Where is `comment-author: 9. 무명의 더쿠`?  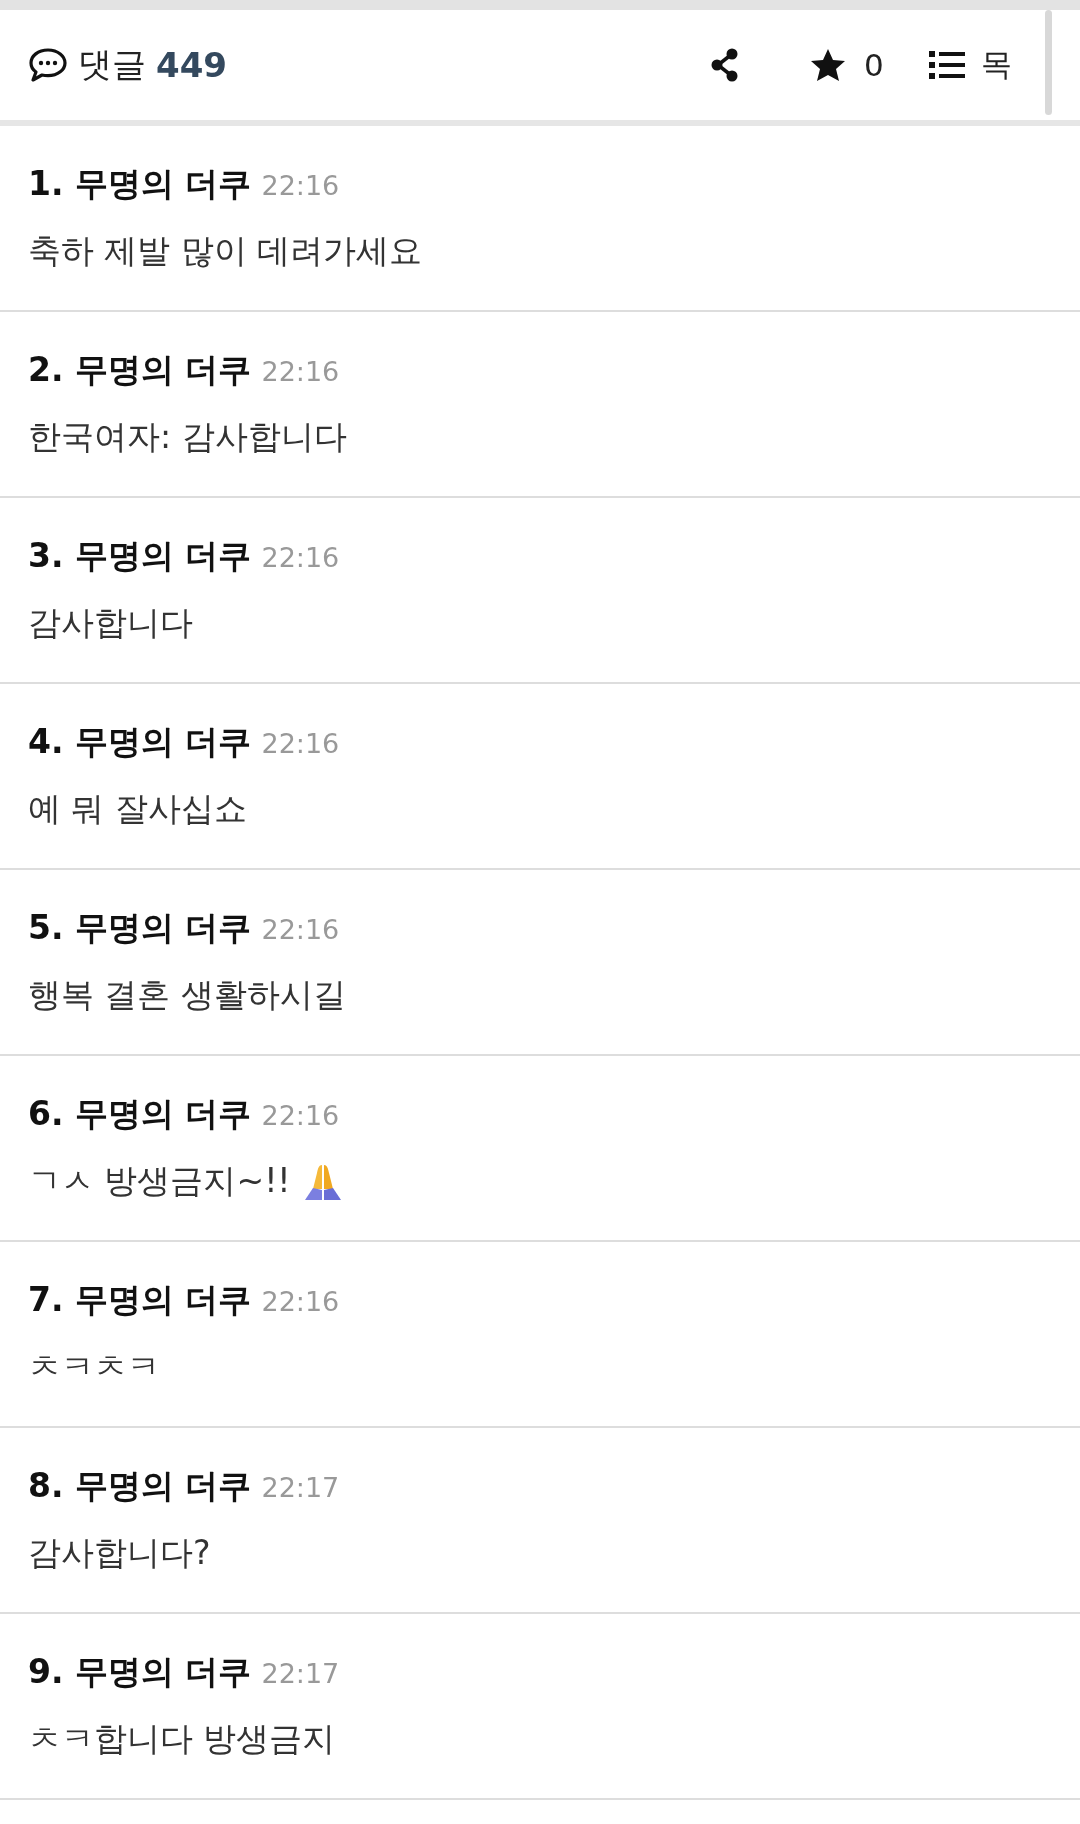 comment-author: 9. 무명의 더쿠 is located at coordinates (140, 1672).